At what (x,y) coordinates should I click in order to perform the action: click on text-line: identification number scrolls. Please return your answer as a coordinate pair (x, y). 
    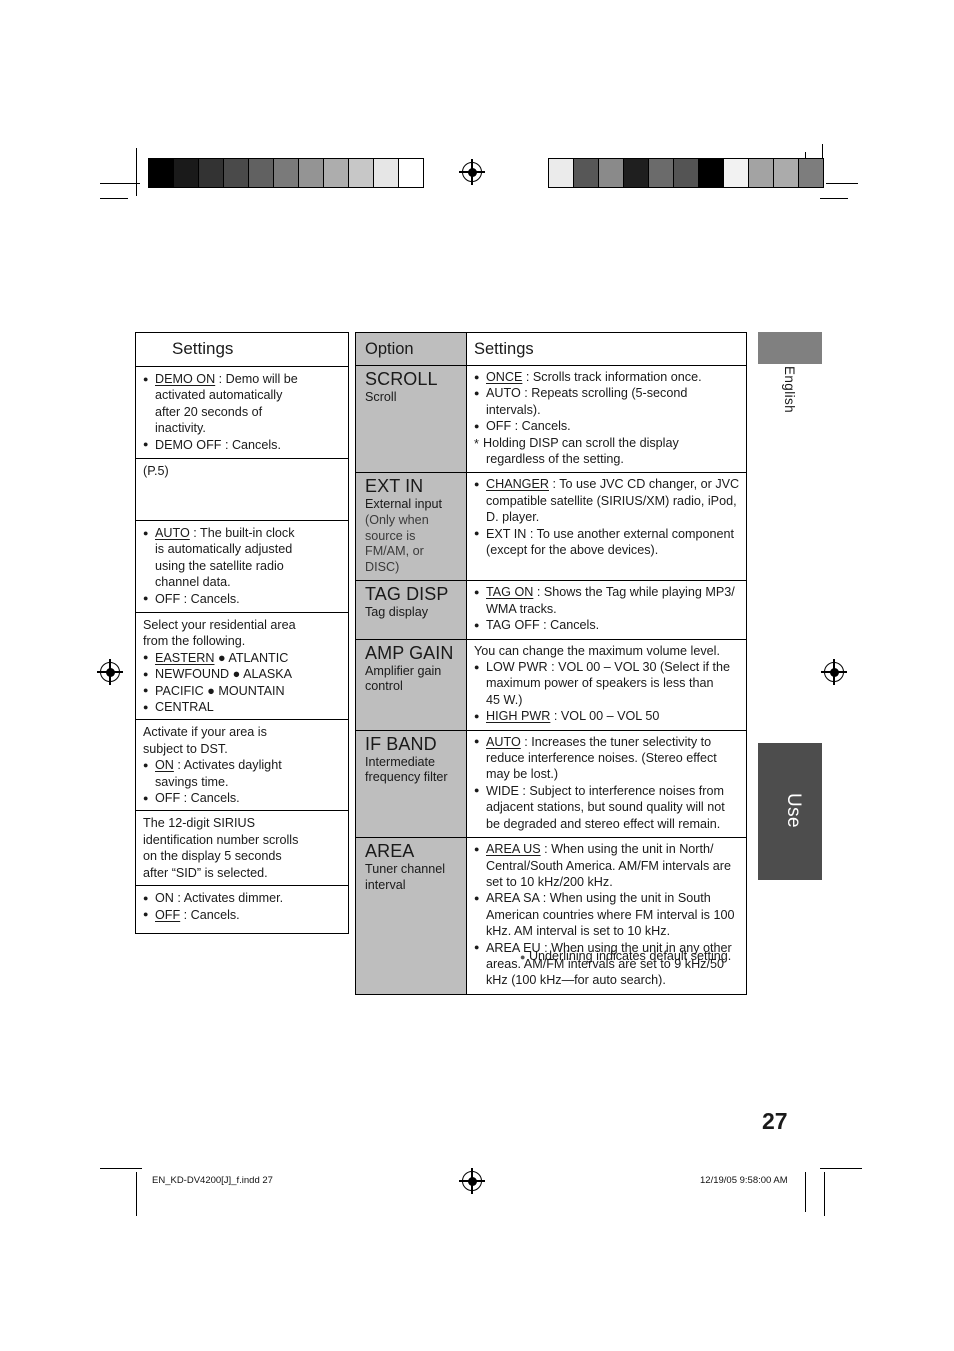
    Looking at the image, I should click on (221, 839).